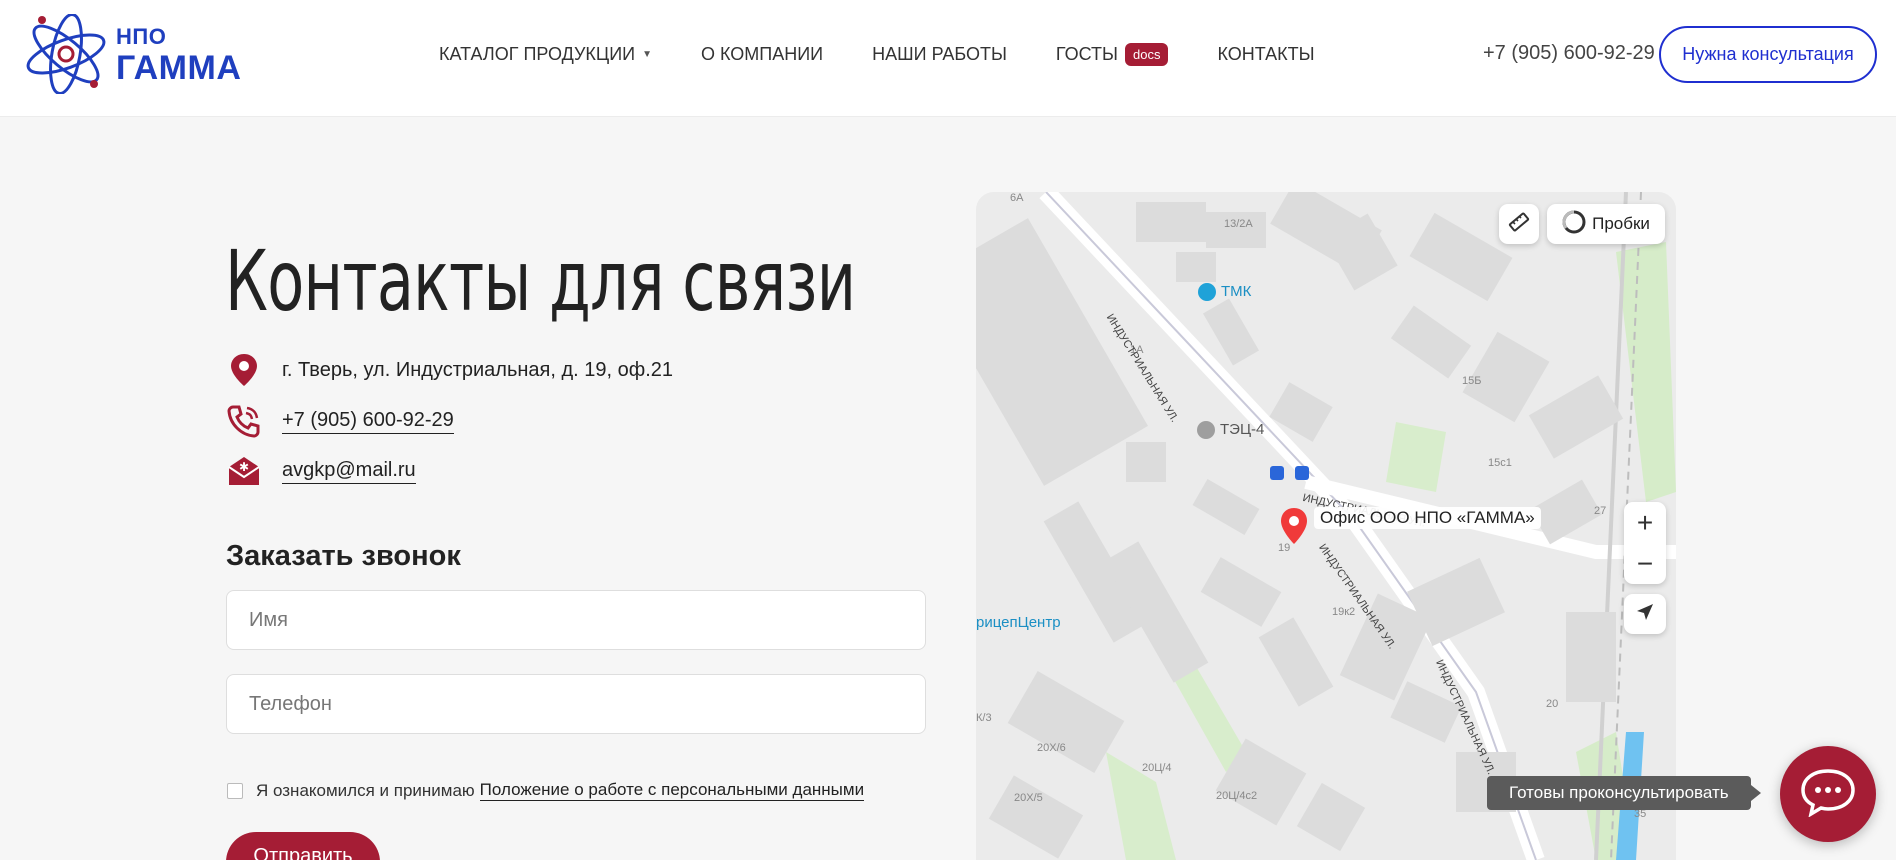 Image resolution: width=1896 pixels, height=860 pixels. I want to click on poi-label-pricep: рицепЦентр, so click(1018, 622).